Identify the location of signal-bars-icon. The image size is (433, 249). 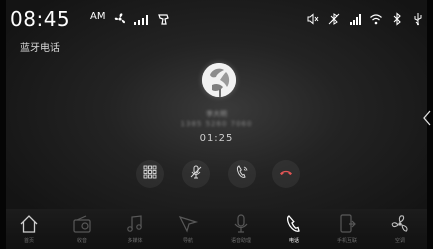
(142, 19).